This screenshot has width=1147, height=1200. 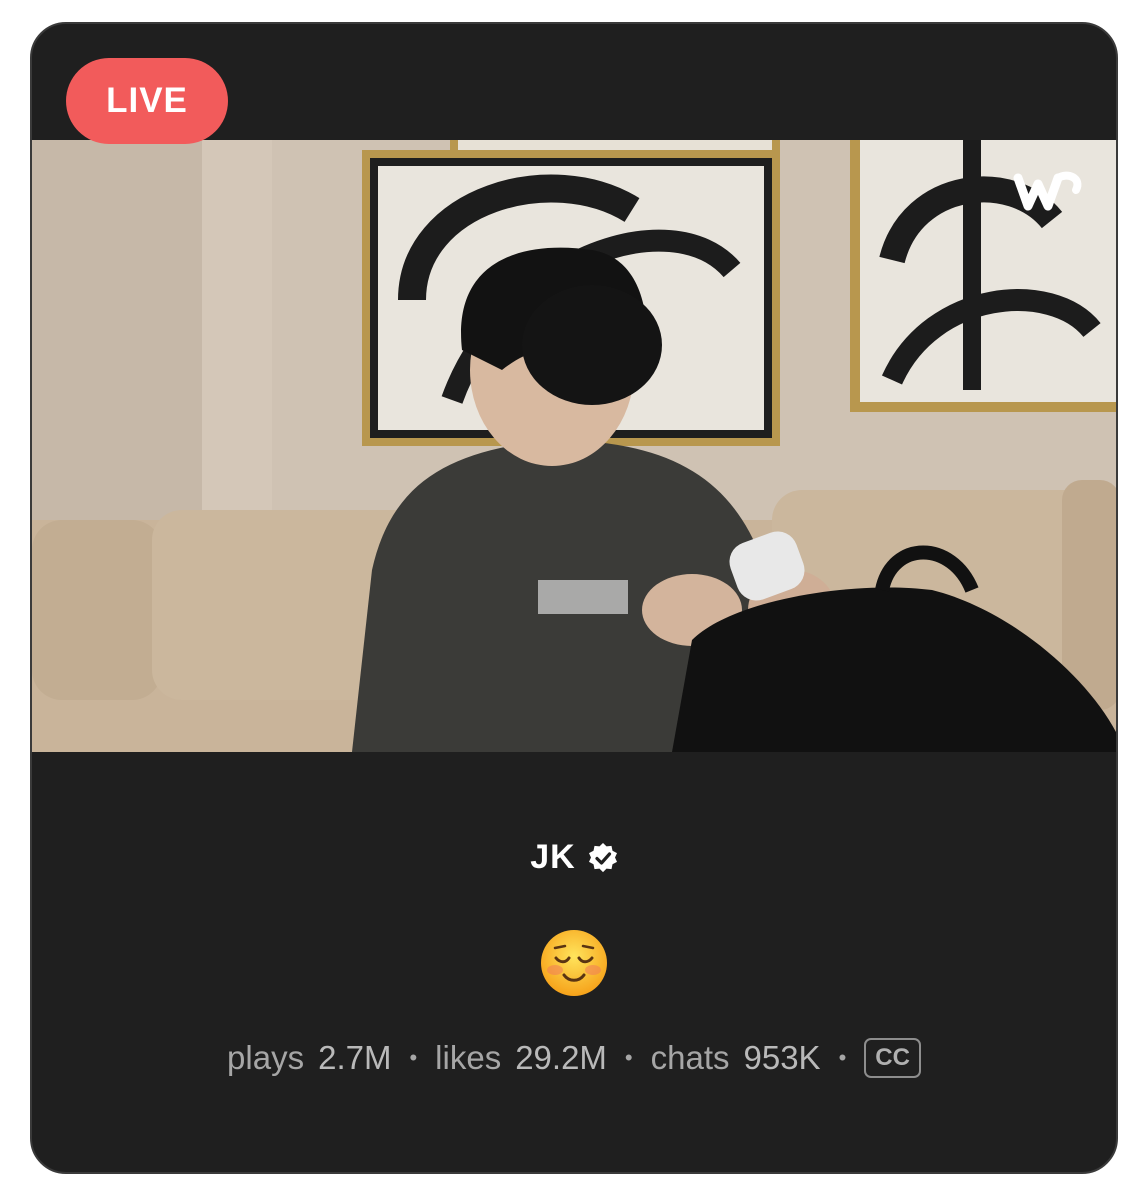 What do you see at coordinates (552, 857) in the screenshot?
I see `channel-name: JK` at bounding box center [552, 857].